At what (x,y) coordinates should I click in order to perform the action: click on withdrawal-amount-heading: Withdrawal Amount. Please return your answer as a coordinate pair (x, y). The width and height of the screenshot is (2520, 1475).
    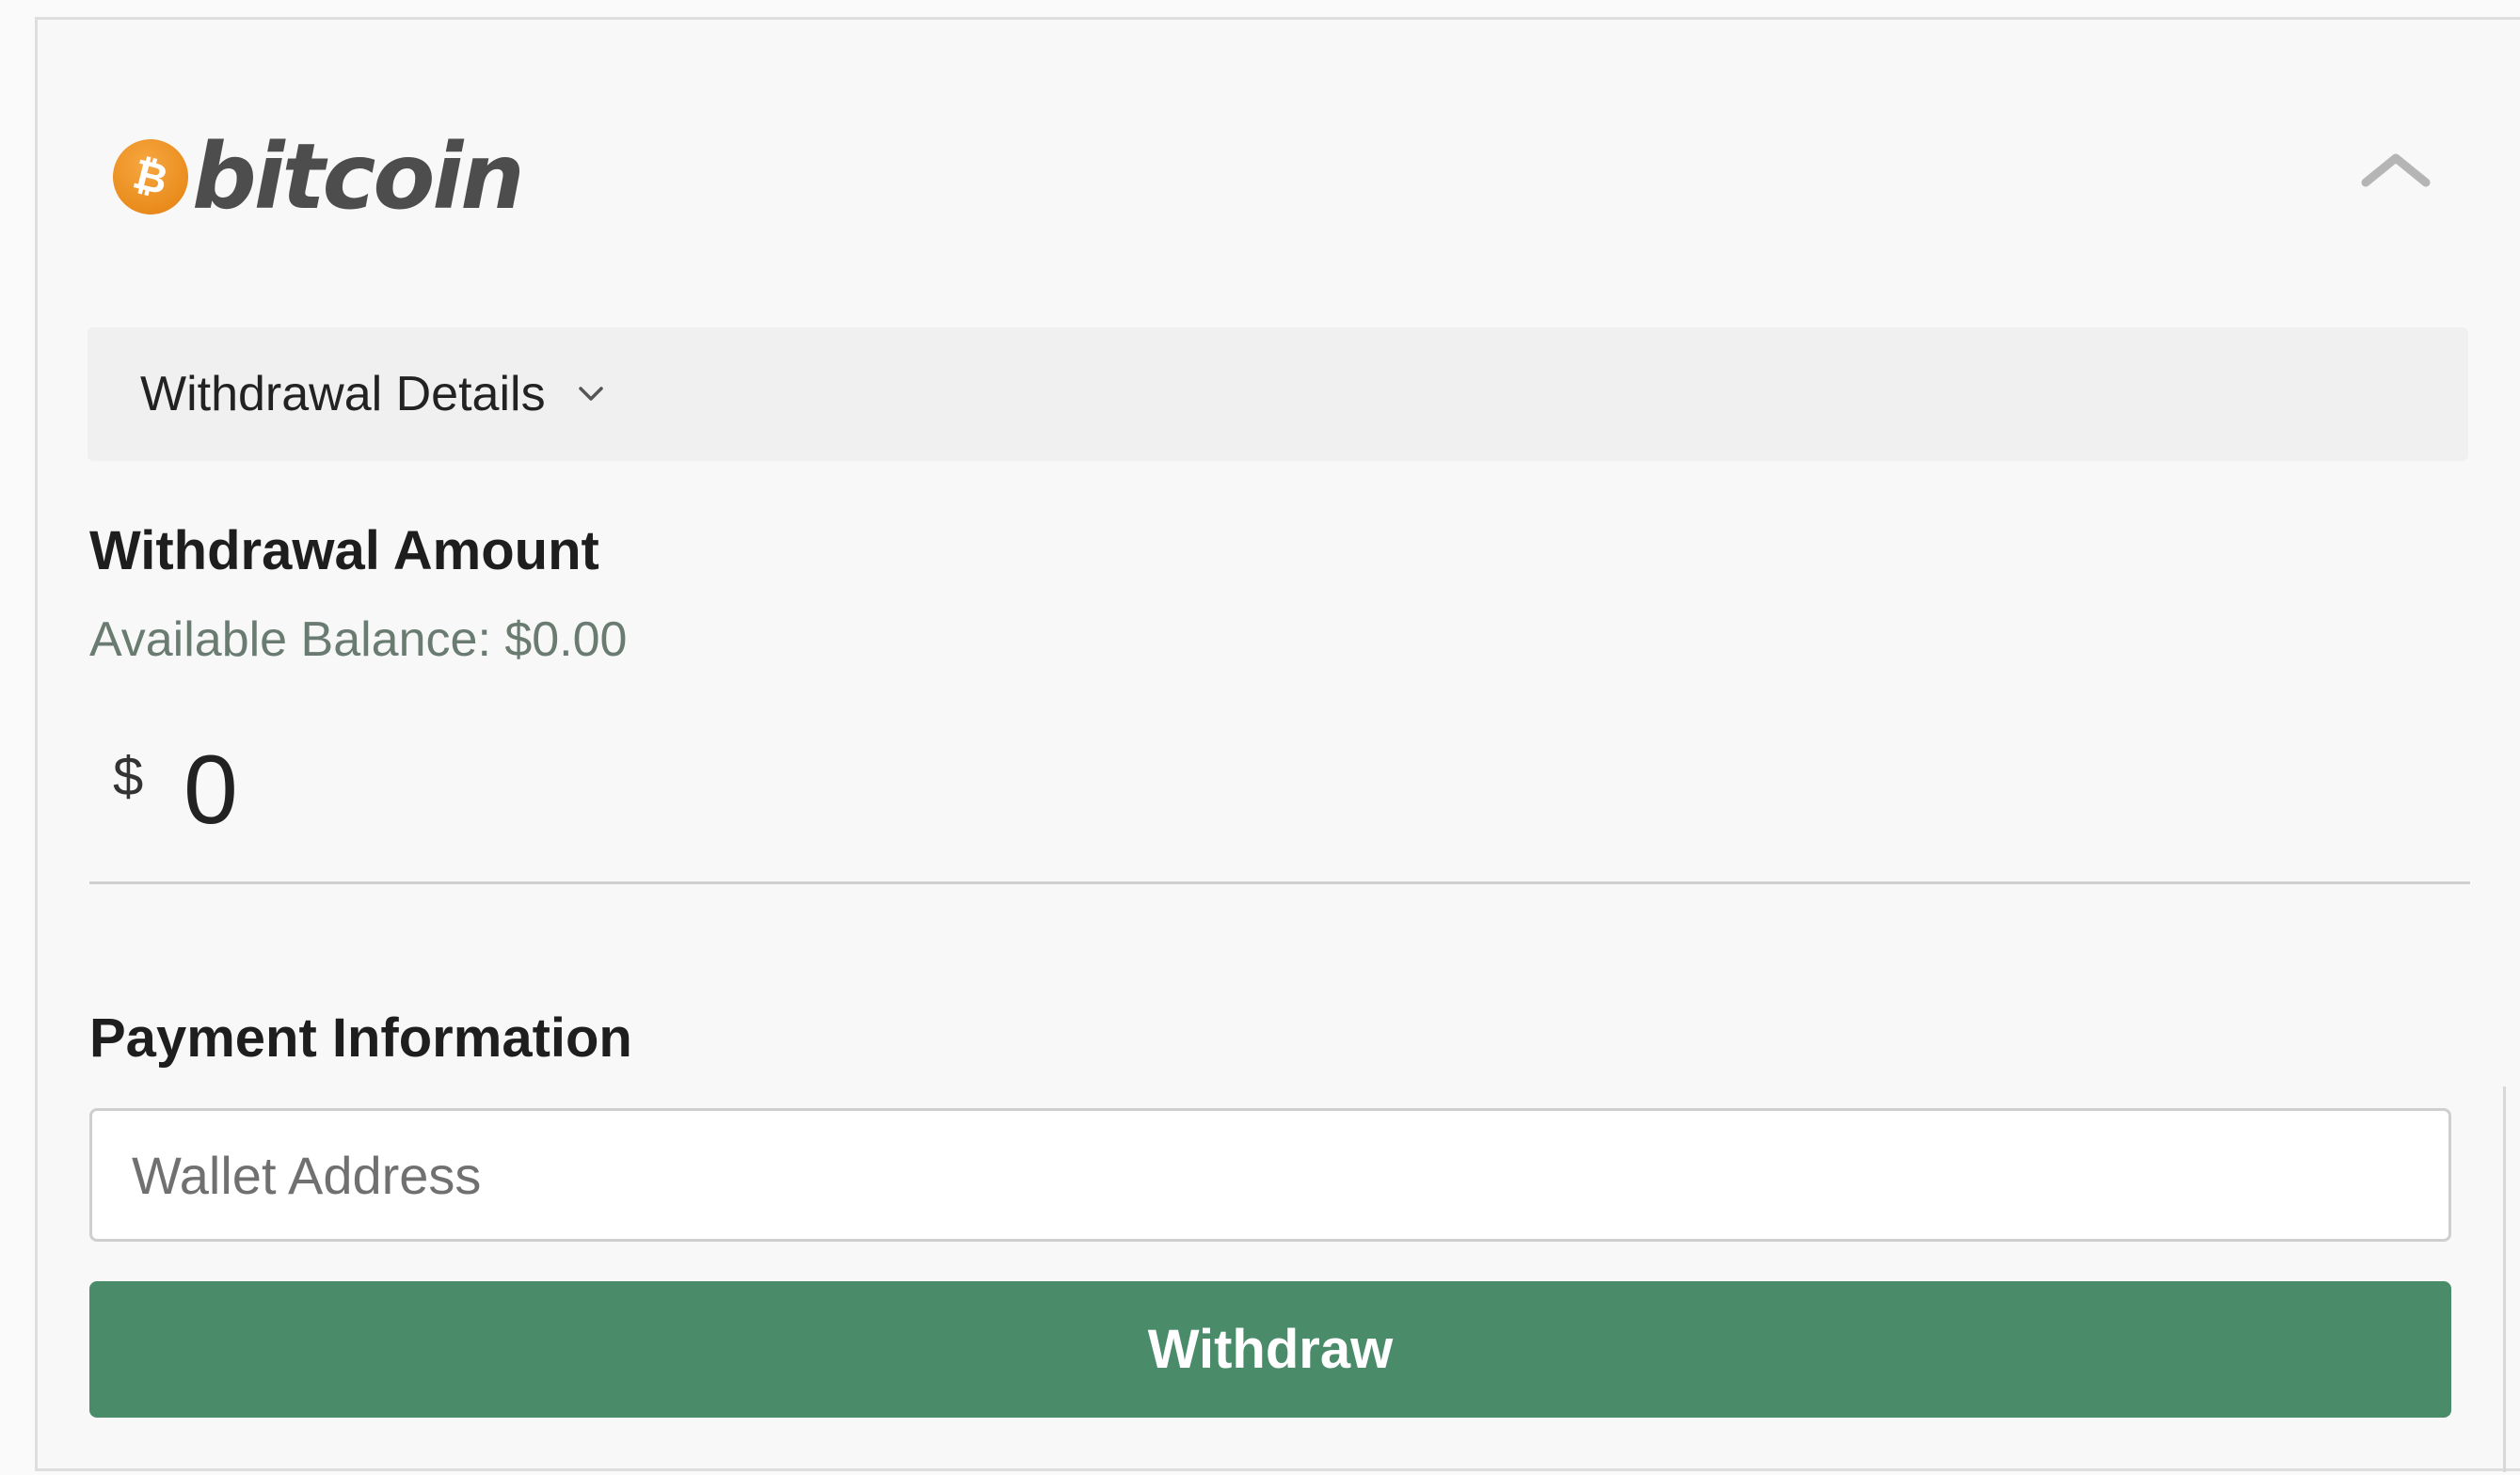
    Looking at the image, I should click on (344, 550).